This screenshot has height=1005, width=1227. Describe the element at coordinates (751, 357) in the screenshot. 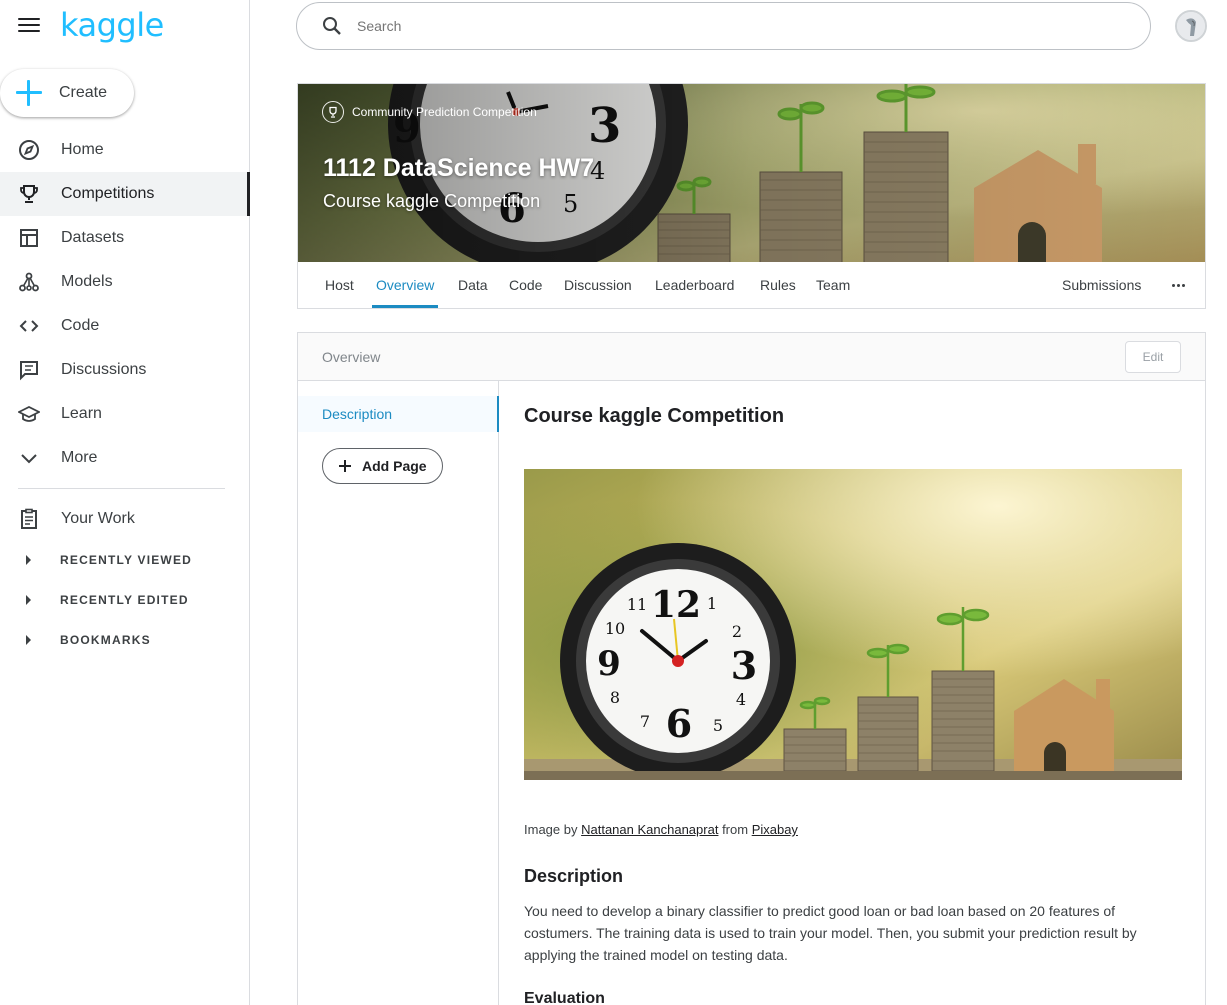

I see `overview-header: Overview Edit` at that location.